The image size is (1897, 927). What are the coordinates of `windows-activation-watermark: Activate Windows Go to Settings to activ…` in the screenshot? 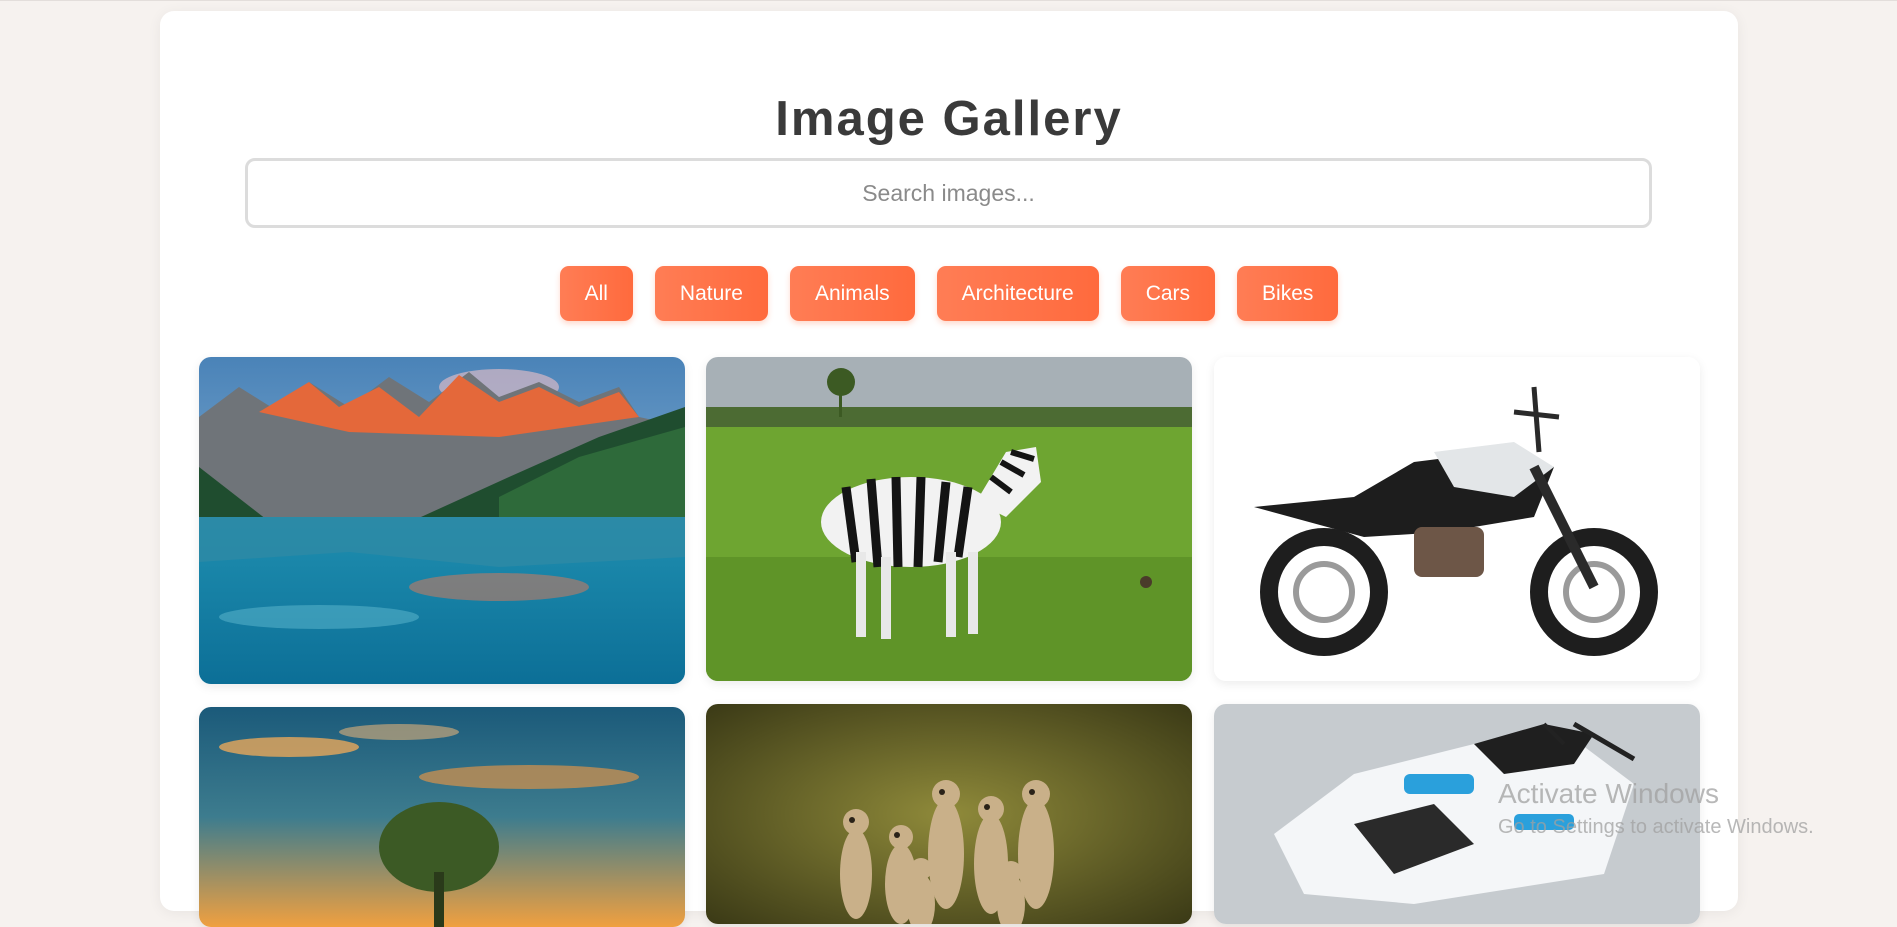 It's located at (1656, 808).